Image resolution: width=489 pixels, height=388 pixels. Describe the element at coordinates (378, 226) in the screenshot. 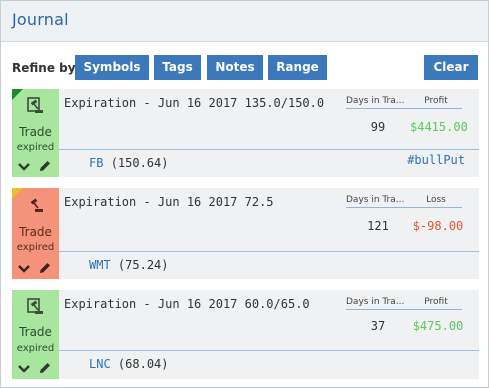

I see `days-value: 121` at that location.